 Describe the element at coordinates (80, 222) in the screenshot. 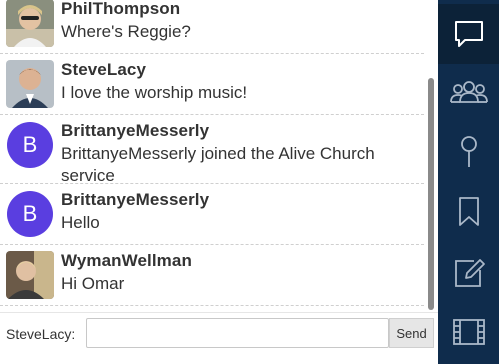

I see `message-text: Hello` at that location.